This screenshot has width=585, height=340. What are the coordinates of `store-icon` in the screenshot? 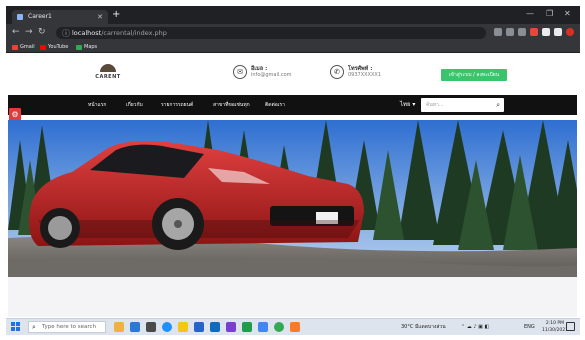 It's located at (199, 327).